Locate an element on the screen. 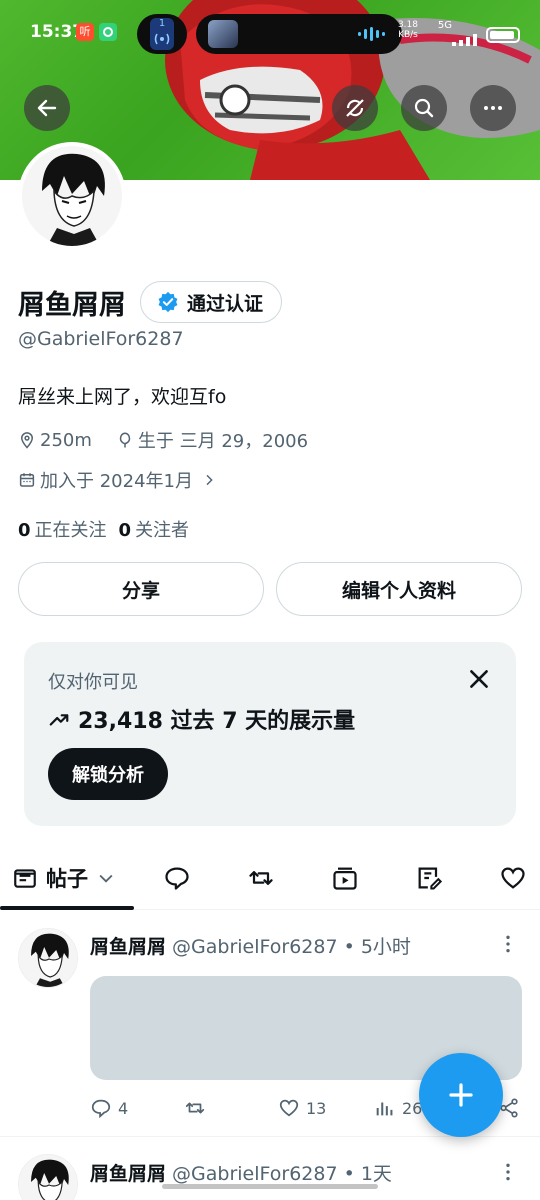 The height and width of the screenshot is (1200, 540). highlight-icon is located at coordinates (345, 878).